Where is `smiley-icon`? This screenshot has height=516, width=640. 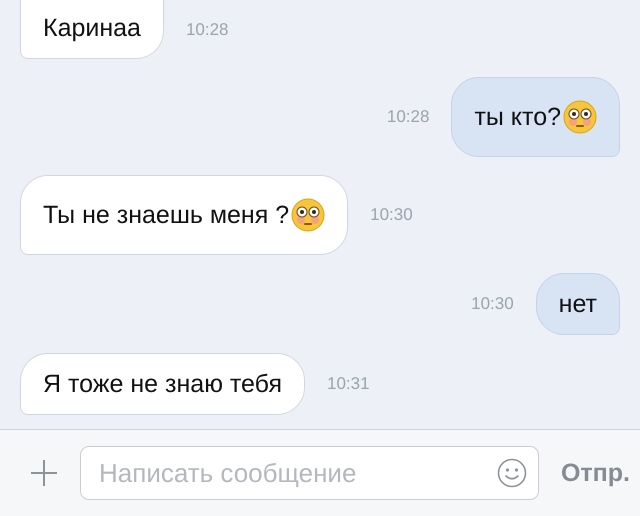
smiley-icon is located at coordinates (511, 473).